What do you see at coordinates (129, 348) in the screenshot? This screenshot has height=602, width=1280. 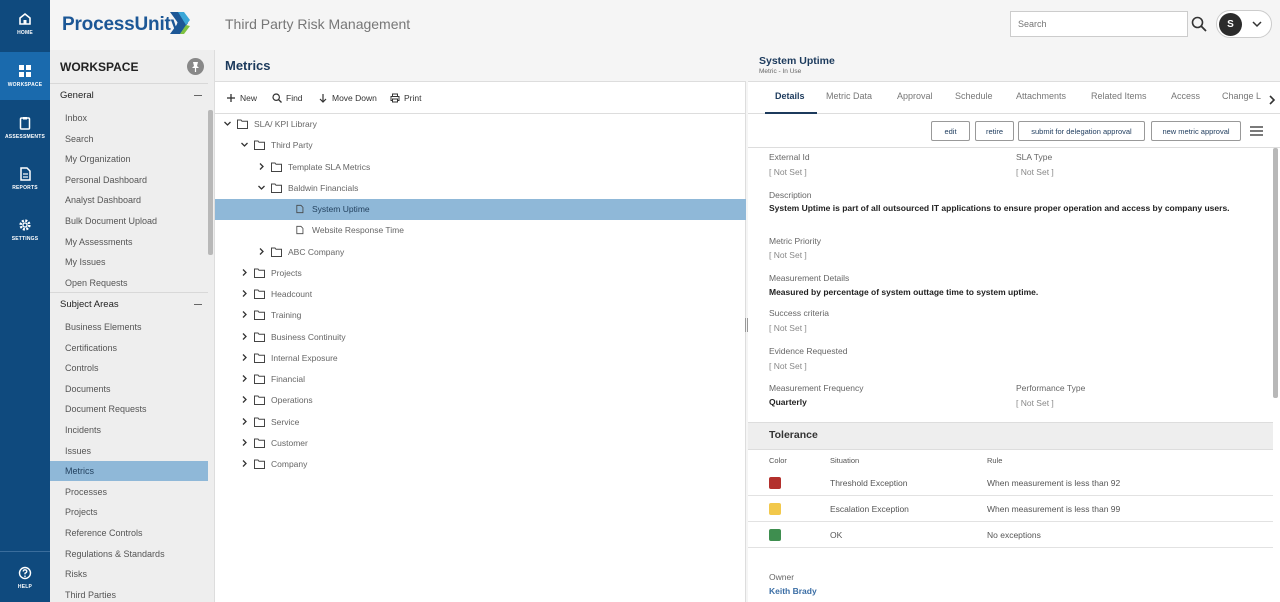 I see `sidebar-item: Certifications` at bounding box center [129, 348].